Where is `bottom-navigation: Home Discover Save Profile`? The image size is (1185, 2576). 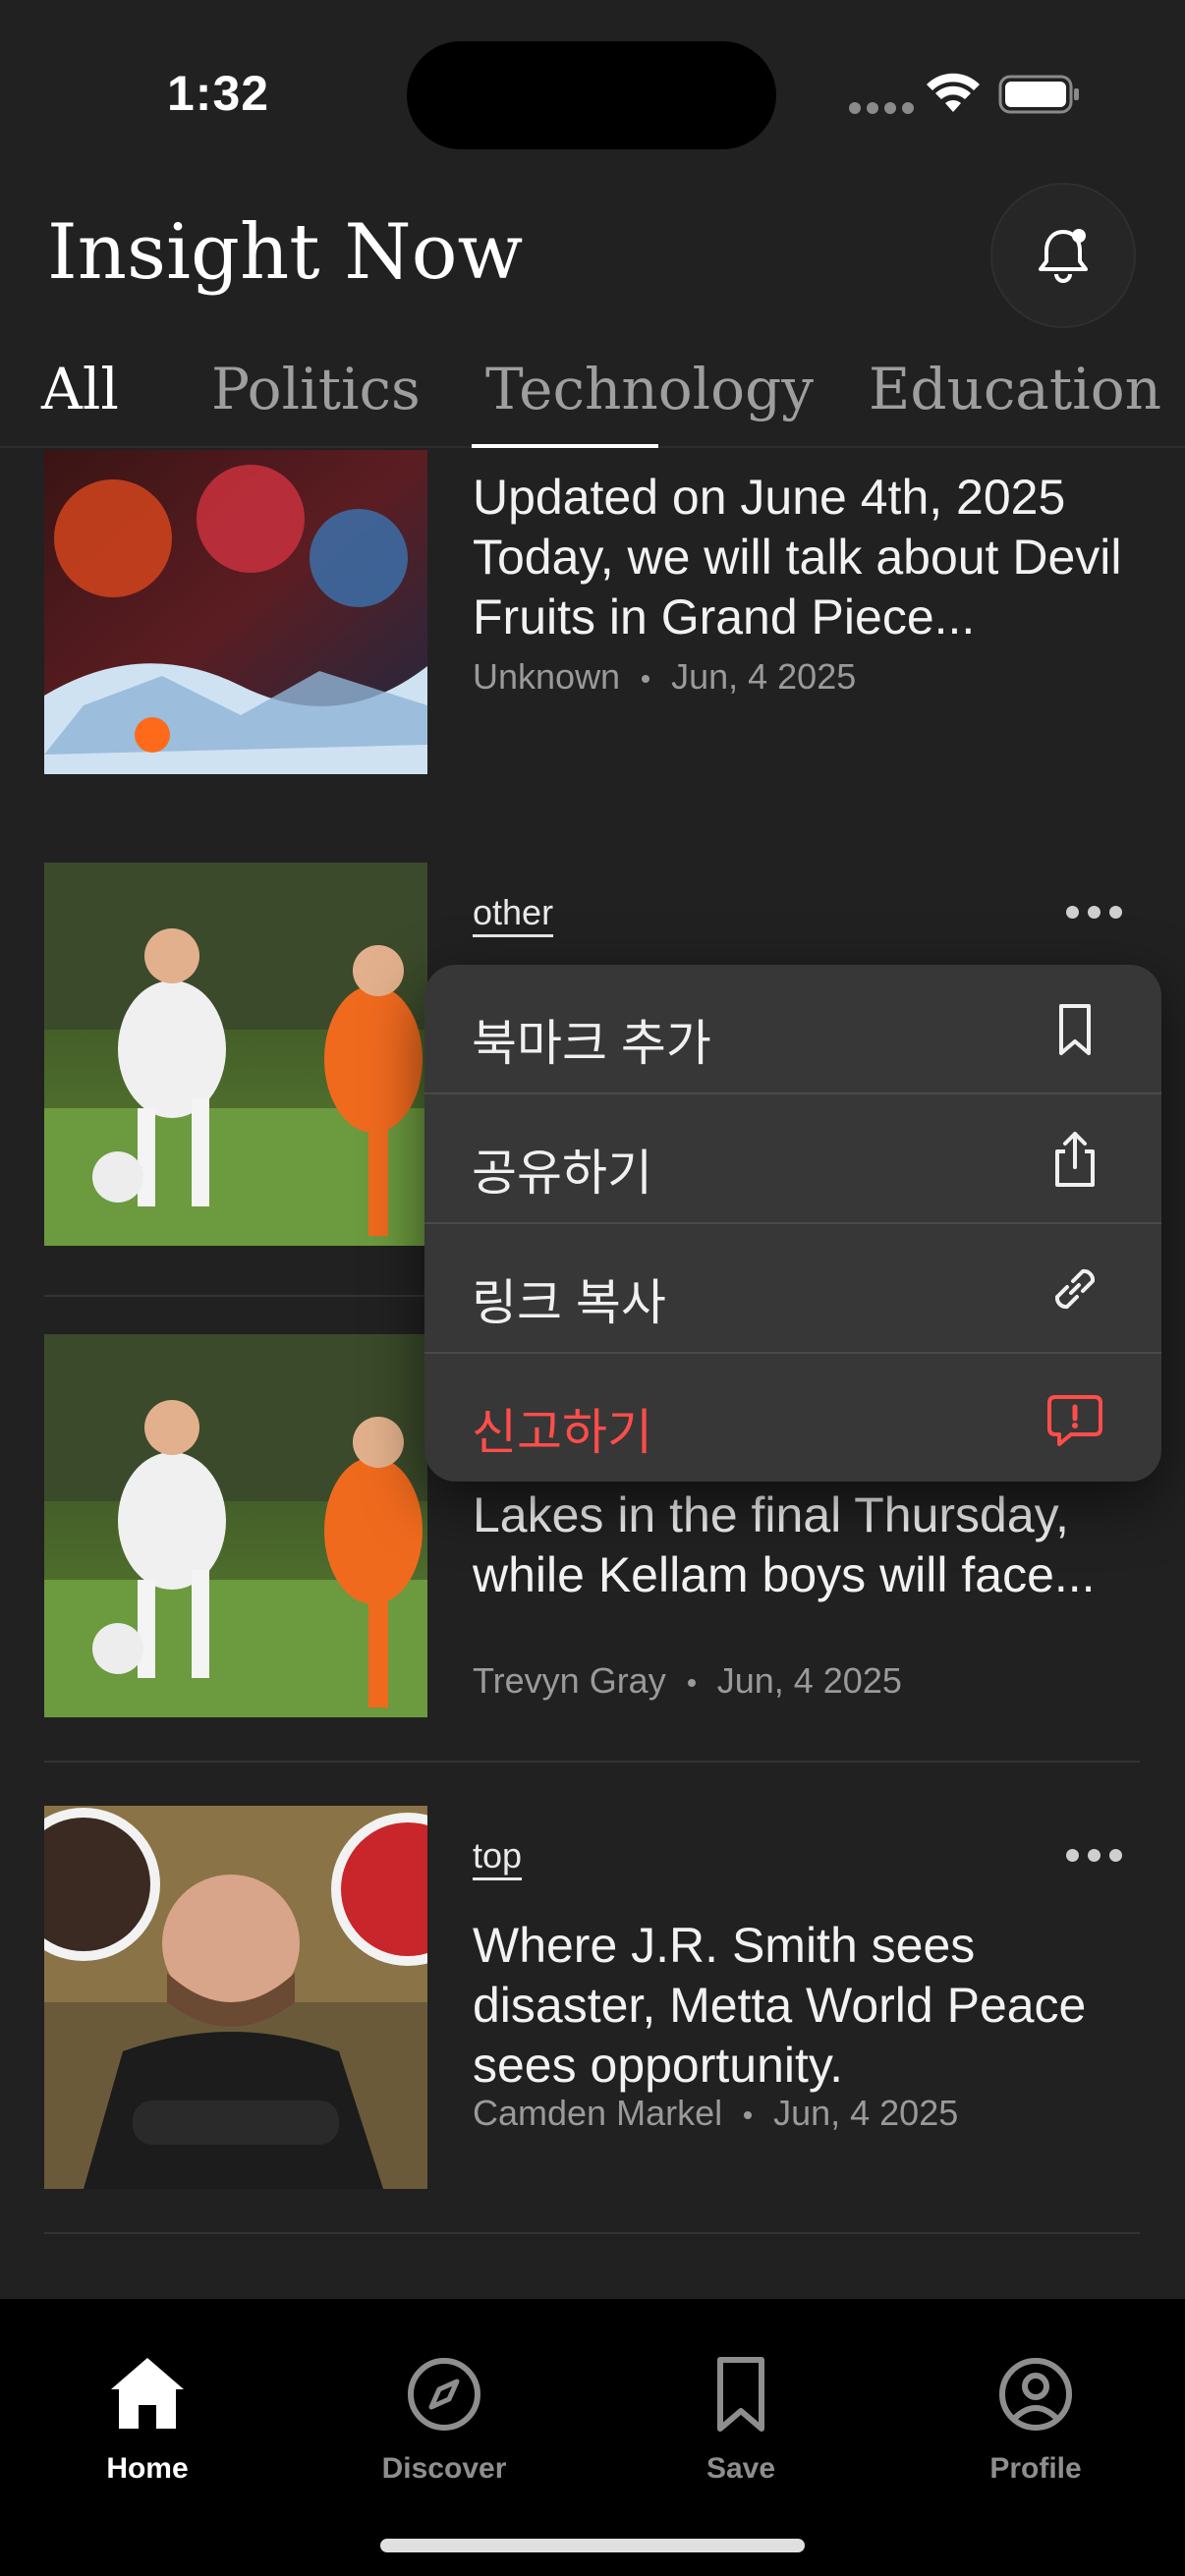
bottom-navigation: Home Discover Save Profile is located at coordinates (592, 2437).